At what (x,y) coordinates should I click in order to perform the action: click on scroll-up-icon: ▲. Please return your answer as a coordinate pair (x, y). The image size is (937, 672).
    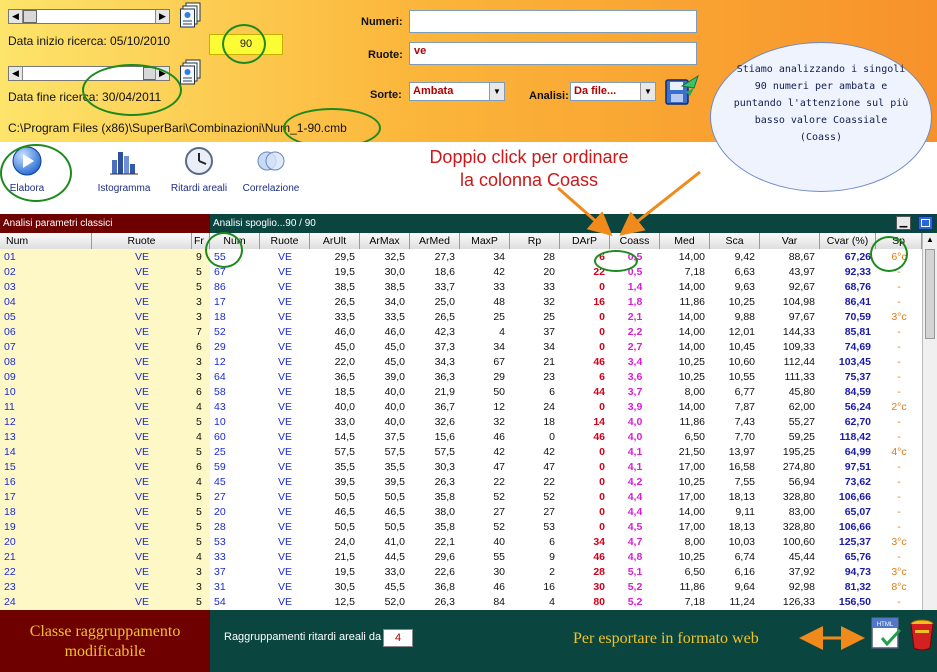
    Looking at the image, I should click on (930, 240).